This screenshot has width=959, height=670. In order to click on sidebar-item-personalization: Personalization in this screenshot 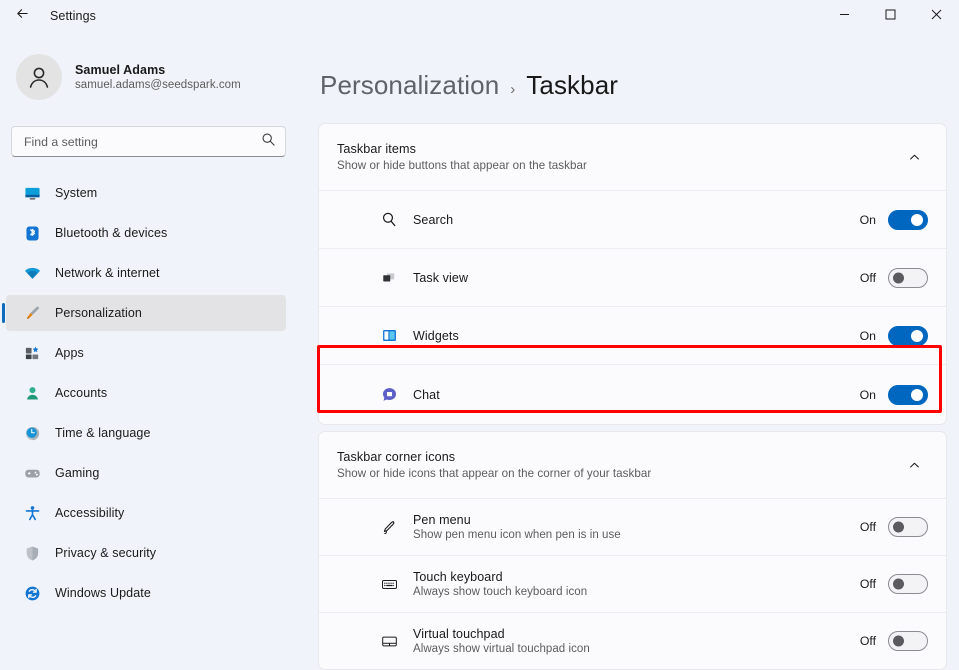, I will do `click(144, 313)`.